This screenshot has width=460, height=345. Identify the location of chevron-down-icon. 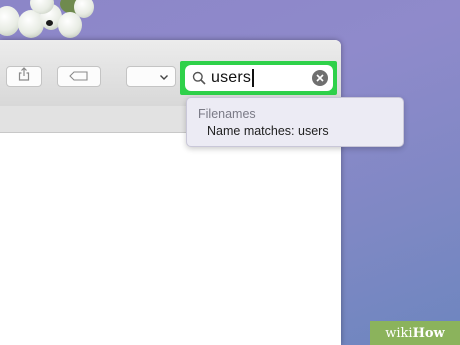
(164, 77).